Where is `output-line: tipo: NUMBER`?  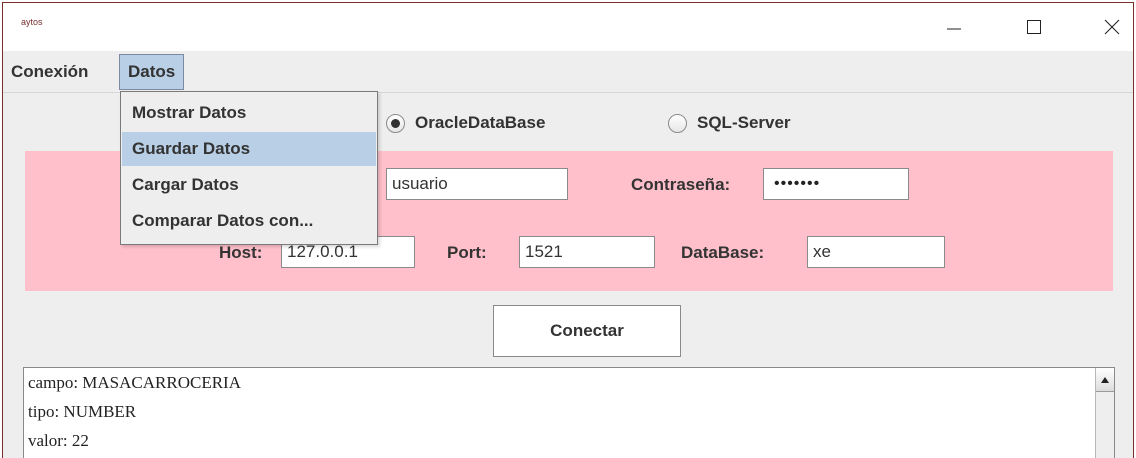
output-line: tipo: NUMBER is located at coordinates (82, 411).